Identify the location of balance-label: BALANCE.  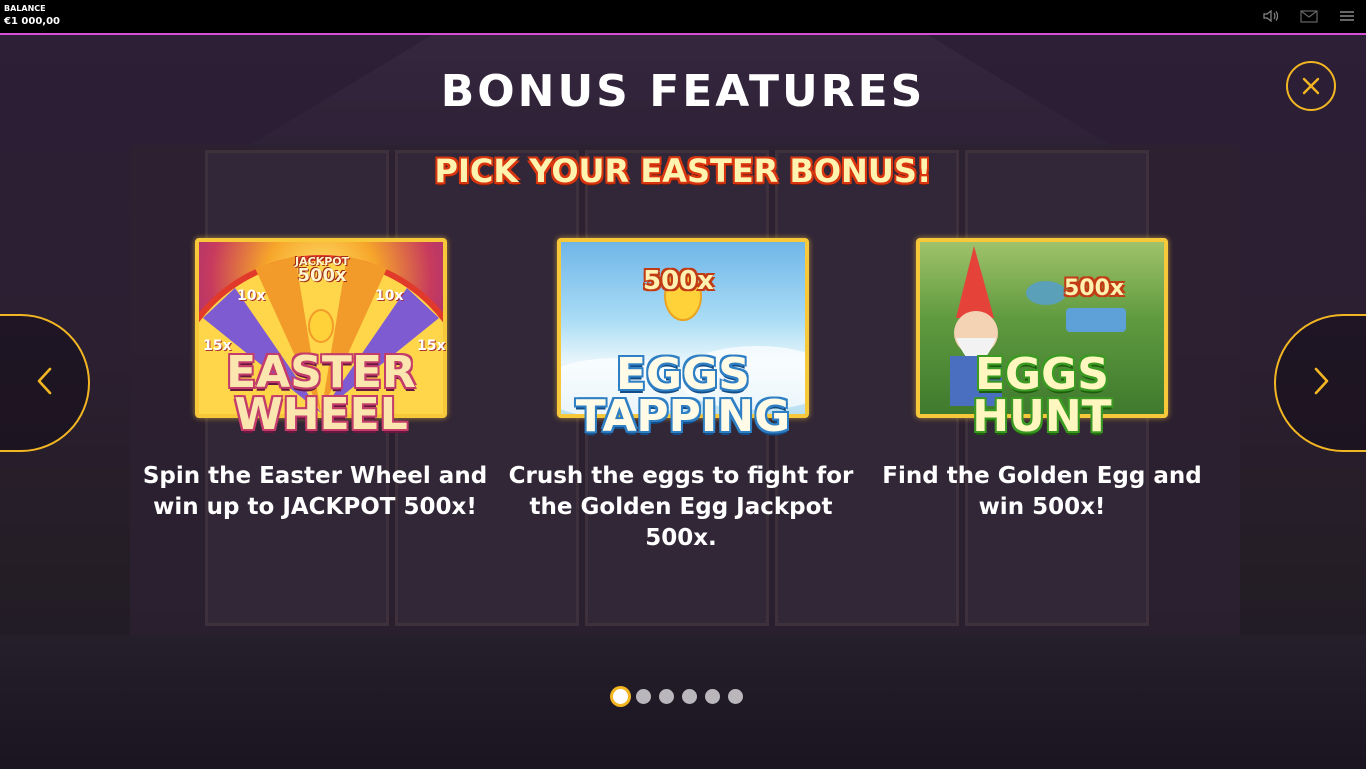
(25, 8).